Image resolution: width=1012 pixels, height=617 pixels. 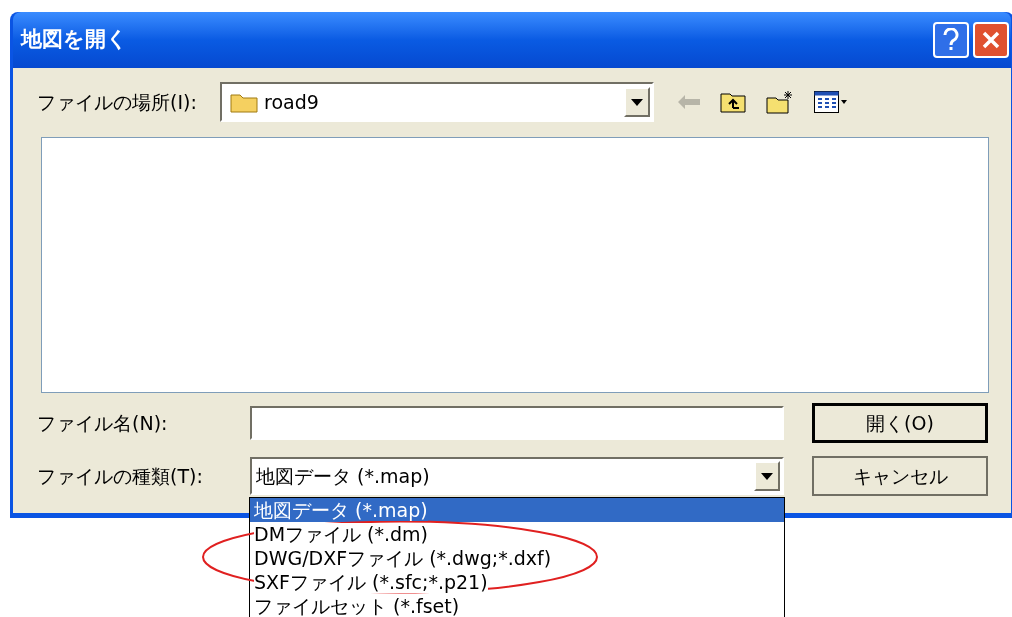 I want to click on file-type-option: DMファイル (*.dm), so click(x=517, y=534).